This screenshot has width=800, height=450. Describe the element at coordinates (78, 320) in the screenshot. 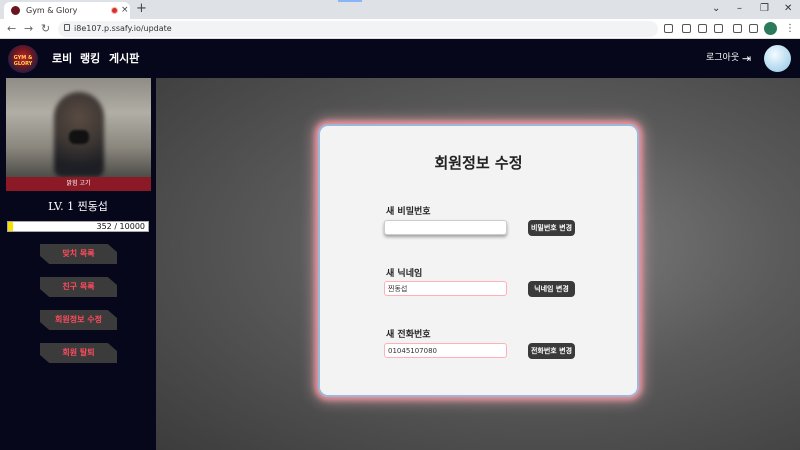

I see `edit-profile-button: 회원정보 수정` at that location.